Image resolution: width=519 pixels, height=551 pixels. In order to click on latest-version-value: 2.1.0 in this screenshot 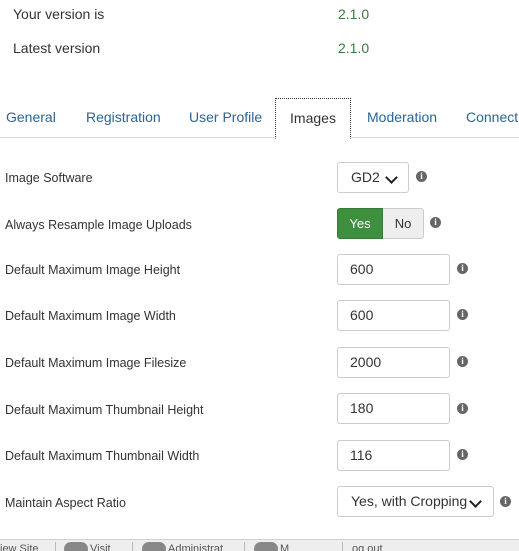, I will do `click(354, 48)`.